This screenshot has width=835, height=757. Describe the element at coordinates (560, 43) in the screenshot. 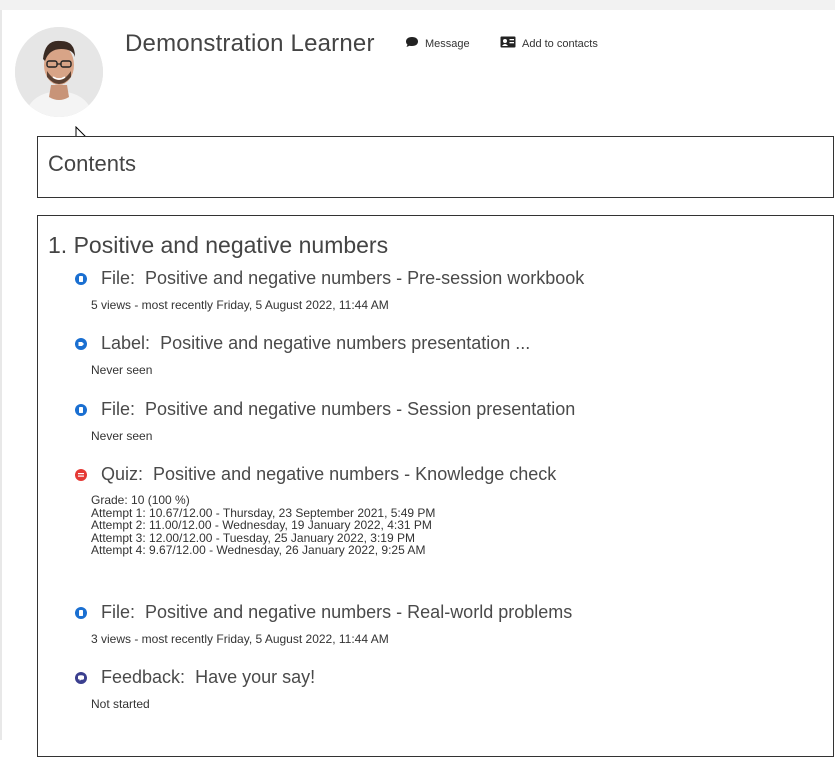

I see `add-to-contacts-label: Add to contacts` at that location.